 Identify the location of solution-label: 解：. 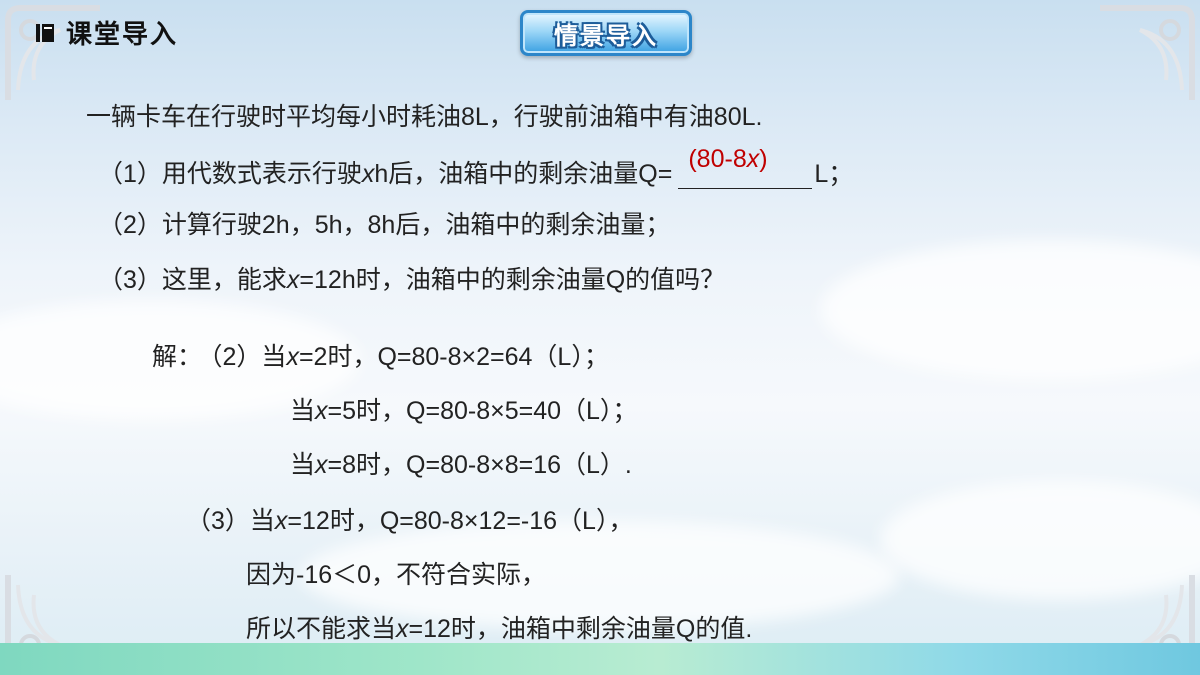
(177, 357).